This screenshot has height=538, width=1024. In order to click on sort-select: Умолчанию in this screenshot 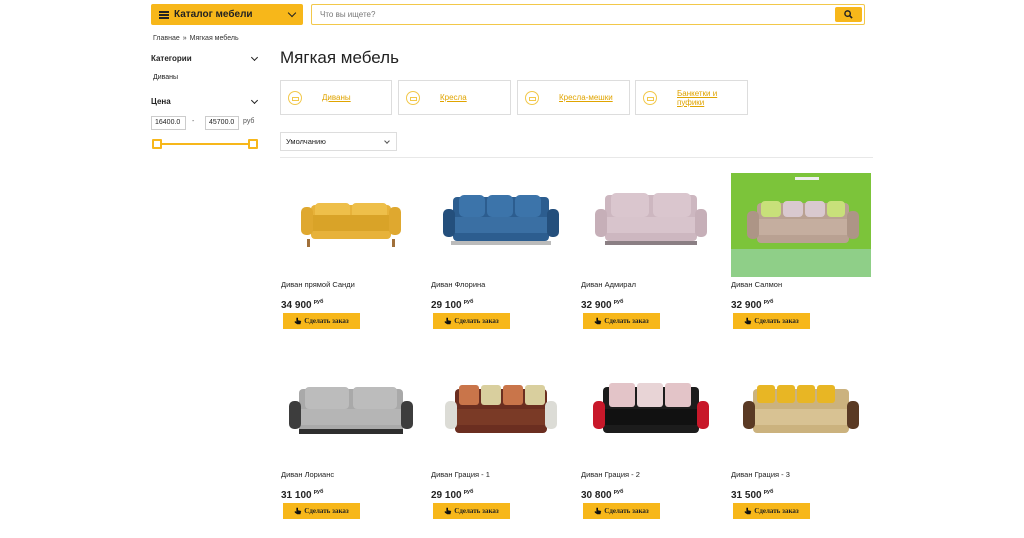, I will do `click(338, 141)`.